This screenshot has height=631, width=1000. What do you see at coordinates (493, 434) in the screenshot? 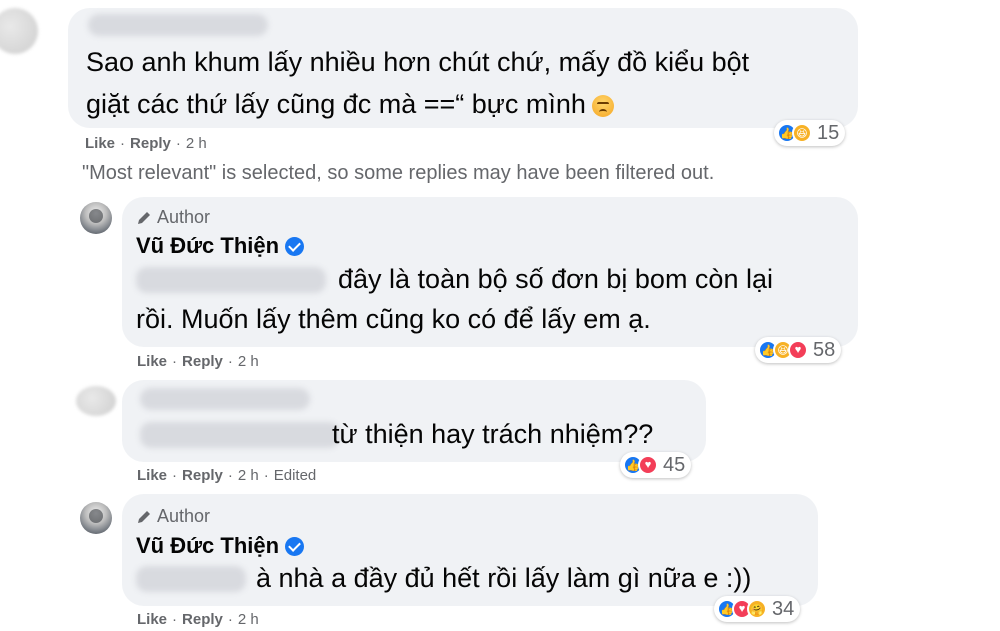
I see `comment-text-line: từ thiện hay trách nhiệm??` at bounding box center [493, 434].